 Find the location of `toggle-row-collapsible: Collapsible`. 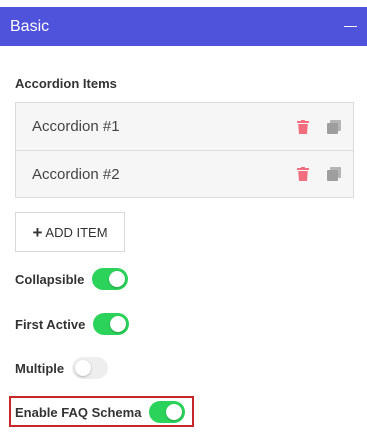

toggle-row-collapsible: Collapsible is located at coordinates (72, 279).